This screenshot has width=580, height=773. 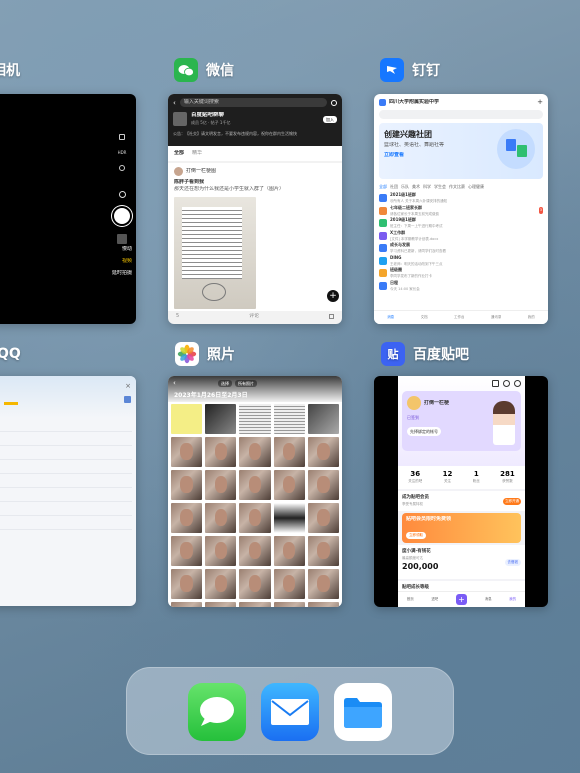 I want to click on tab: 美术, so click(x=416, y=186).